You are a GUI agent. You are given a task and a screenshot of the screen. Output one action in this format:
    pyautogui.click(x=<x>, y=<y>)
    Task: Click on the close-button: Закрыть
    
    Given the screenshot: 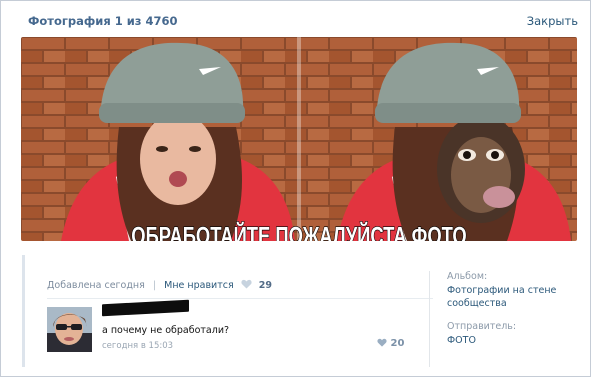 What is the action you would take?
    pyautogui.click(x=552, y=21)
    